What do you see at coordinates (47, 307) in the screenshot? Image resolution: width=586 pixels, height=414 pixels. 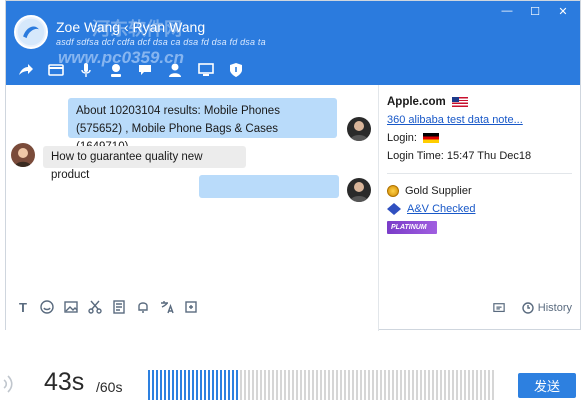 I see `emoji-icon` at bounding box center [47, 307].